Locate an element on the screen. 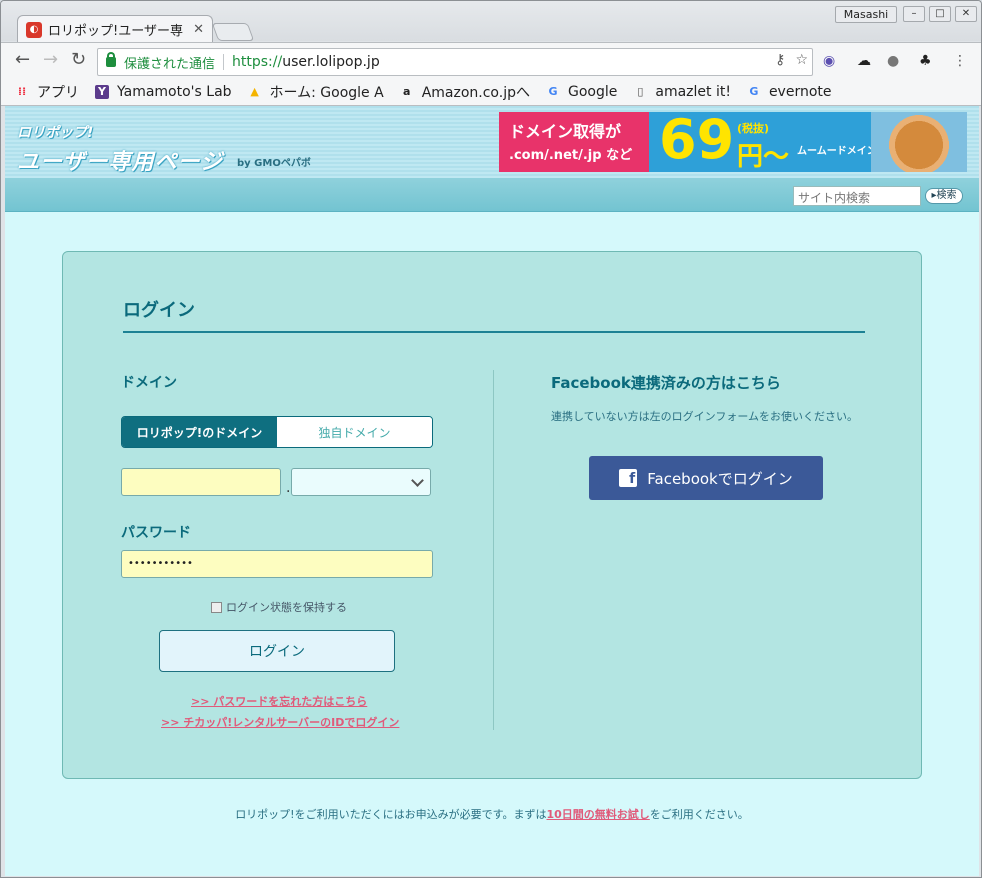  banner-tax: (税抜) is located at coordinates (753, 128).